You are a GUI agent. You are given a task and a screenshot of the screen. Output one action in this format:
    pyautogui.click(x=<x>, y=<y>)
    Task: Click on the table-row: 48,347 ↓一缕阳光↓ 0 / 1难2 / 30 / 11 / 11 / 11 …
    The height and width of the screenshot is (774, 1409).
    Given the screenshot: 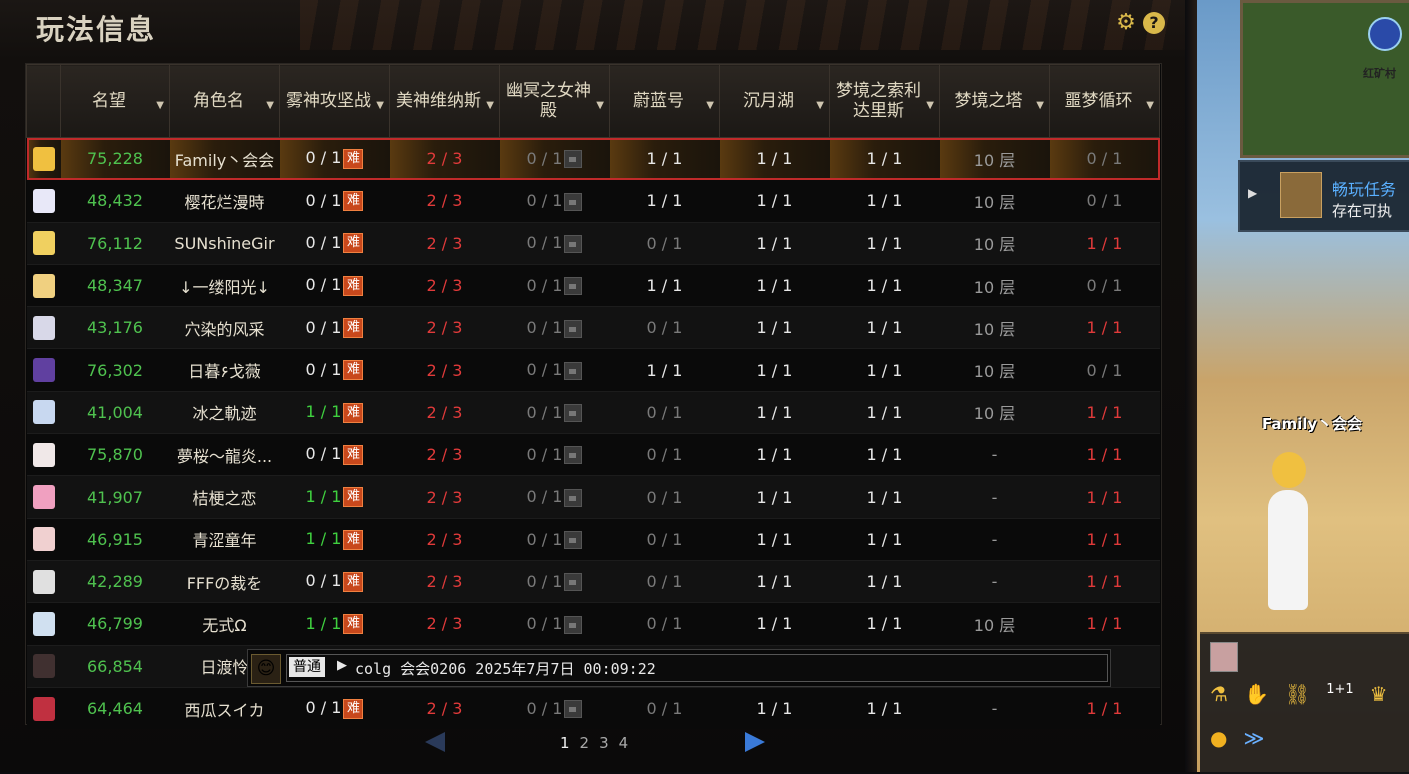 What is the action you would take?
    pyautogui.click(x=593, y=285)
    